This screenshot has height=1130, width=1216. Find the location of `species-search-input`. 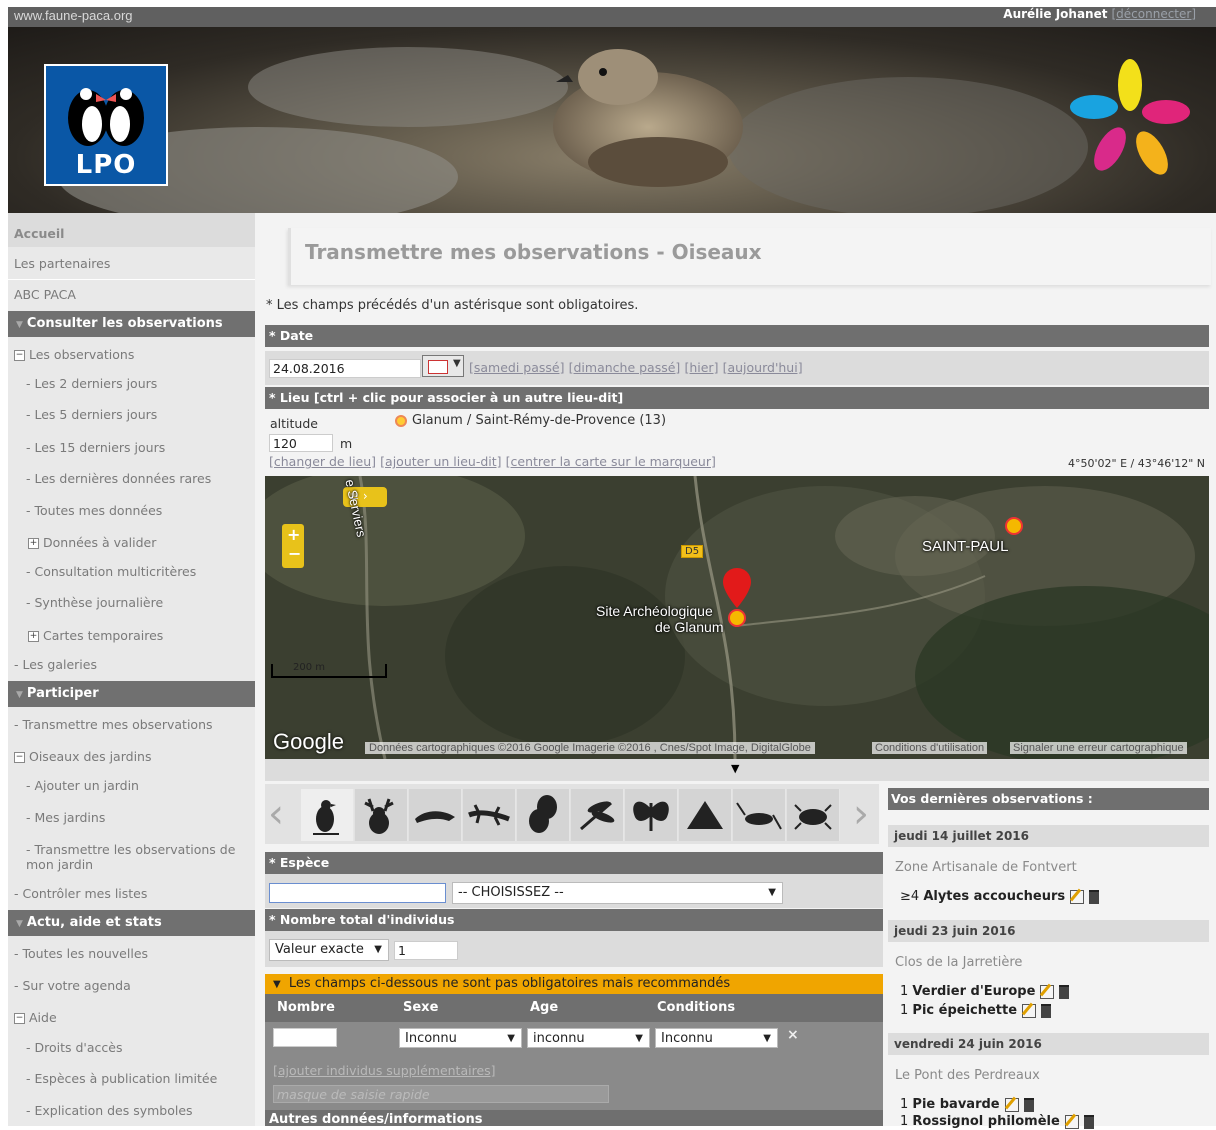

species-search-input is located at coordinates (357, 893).